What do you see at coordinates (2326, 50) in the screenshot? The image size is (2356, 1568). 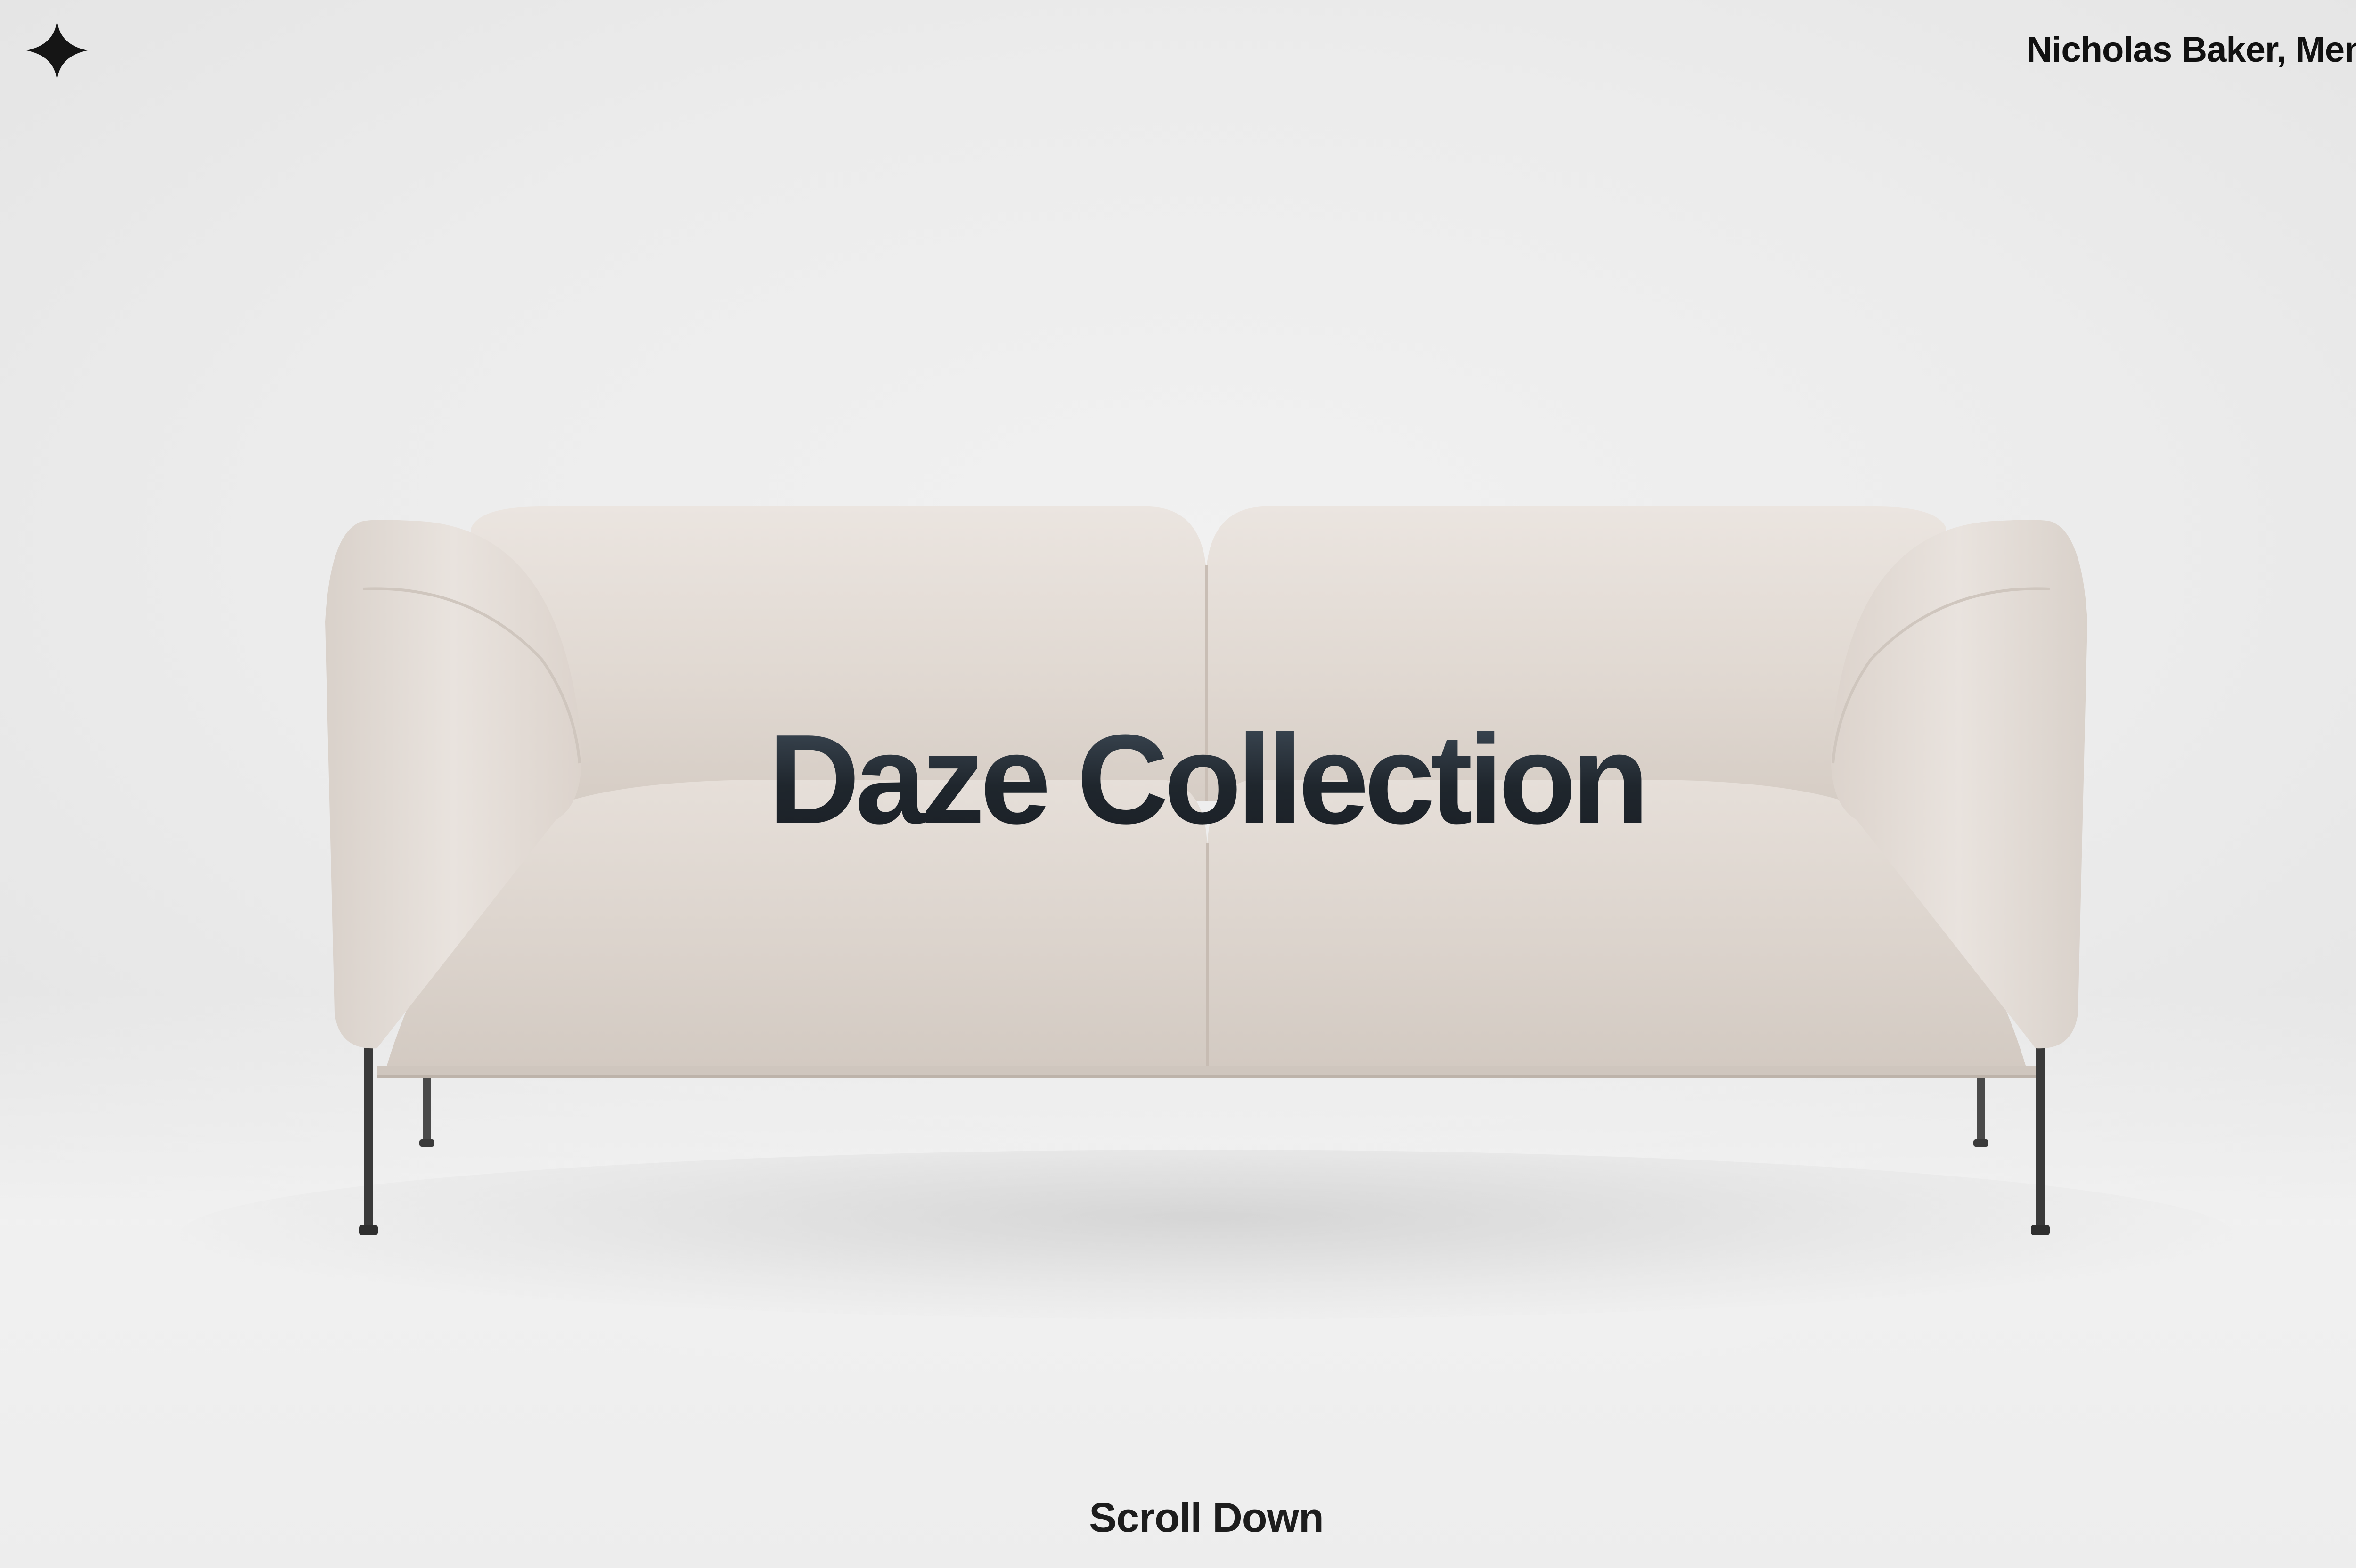 I see `menu-button: Menu` at bounding box center [2326, 50].